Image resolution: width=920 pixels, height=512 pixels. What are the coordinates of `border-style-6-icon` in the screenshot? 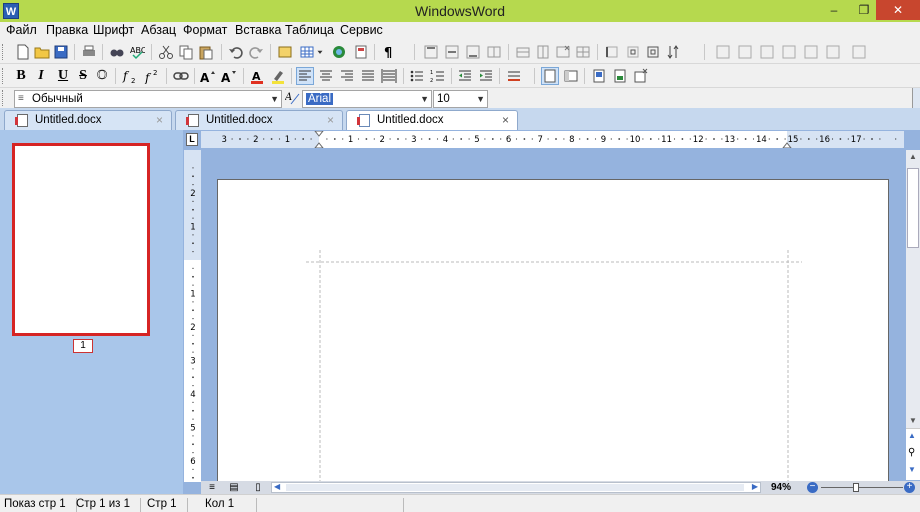 It's located at (833, 52).